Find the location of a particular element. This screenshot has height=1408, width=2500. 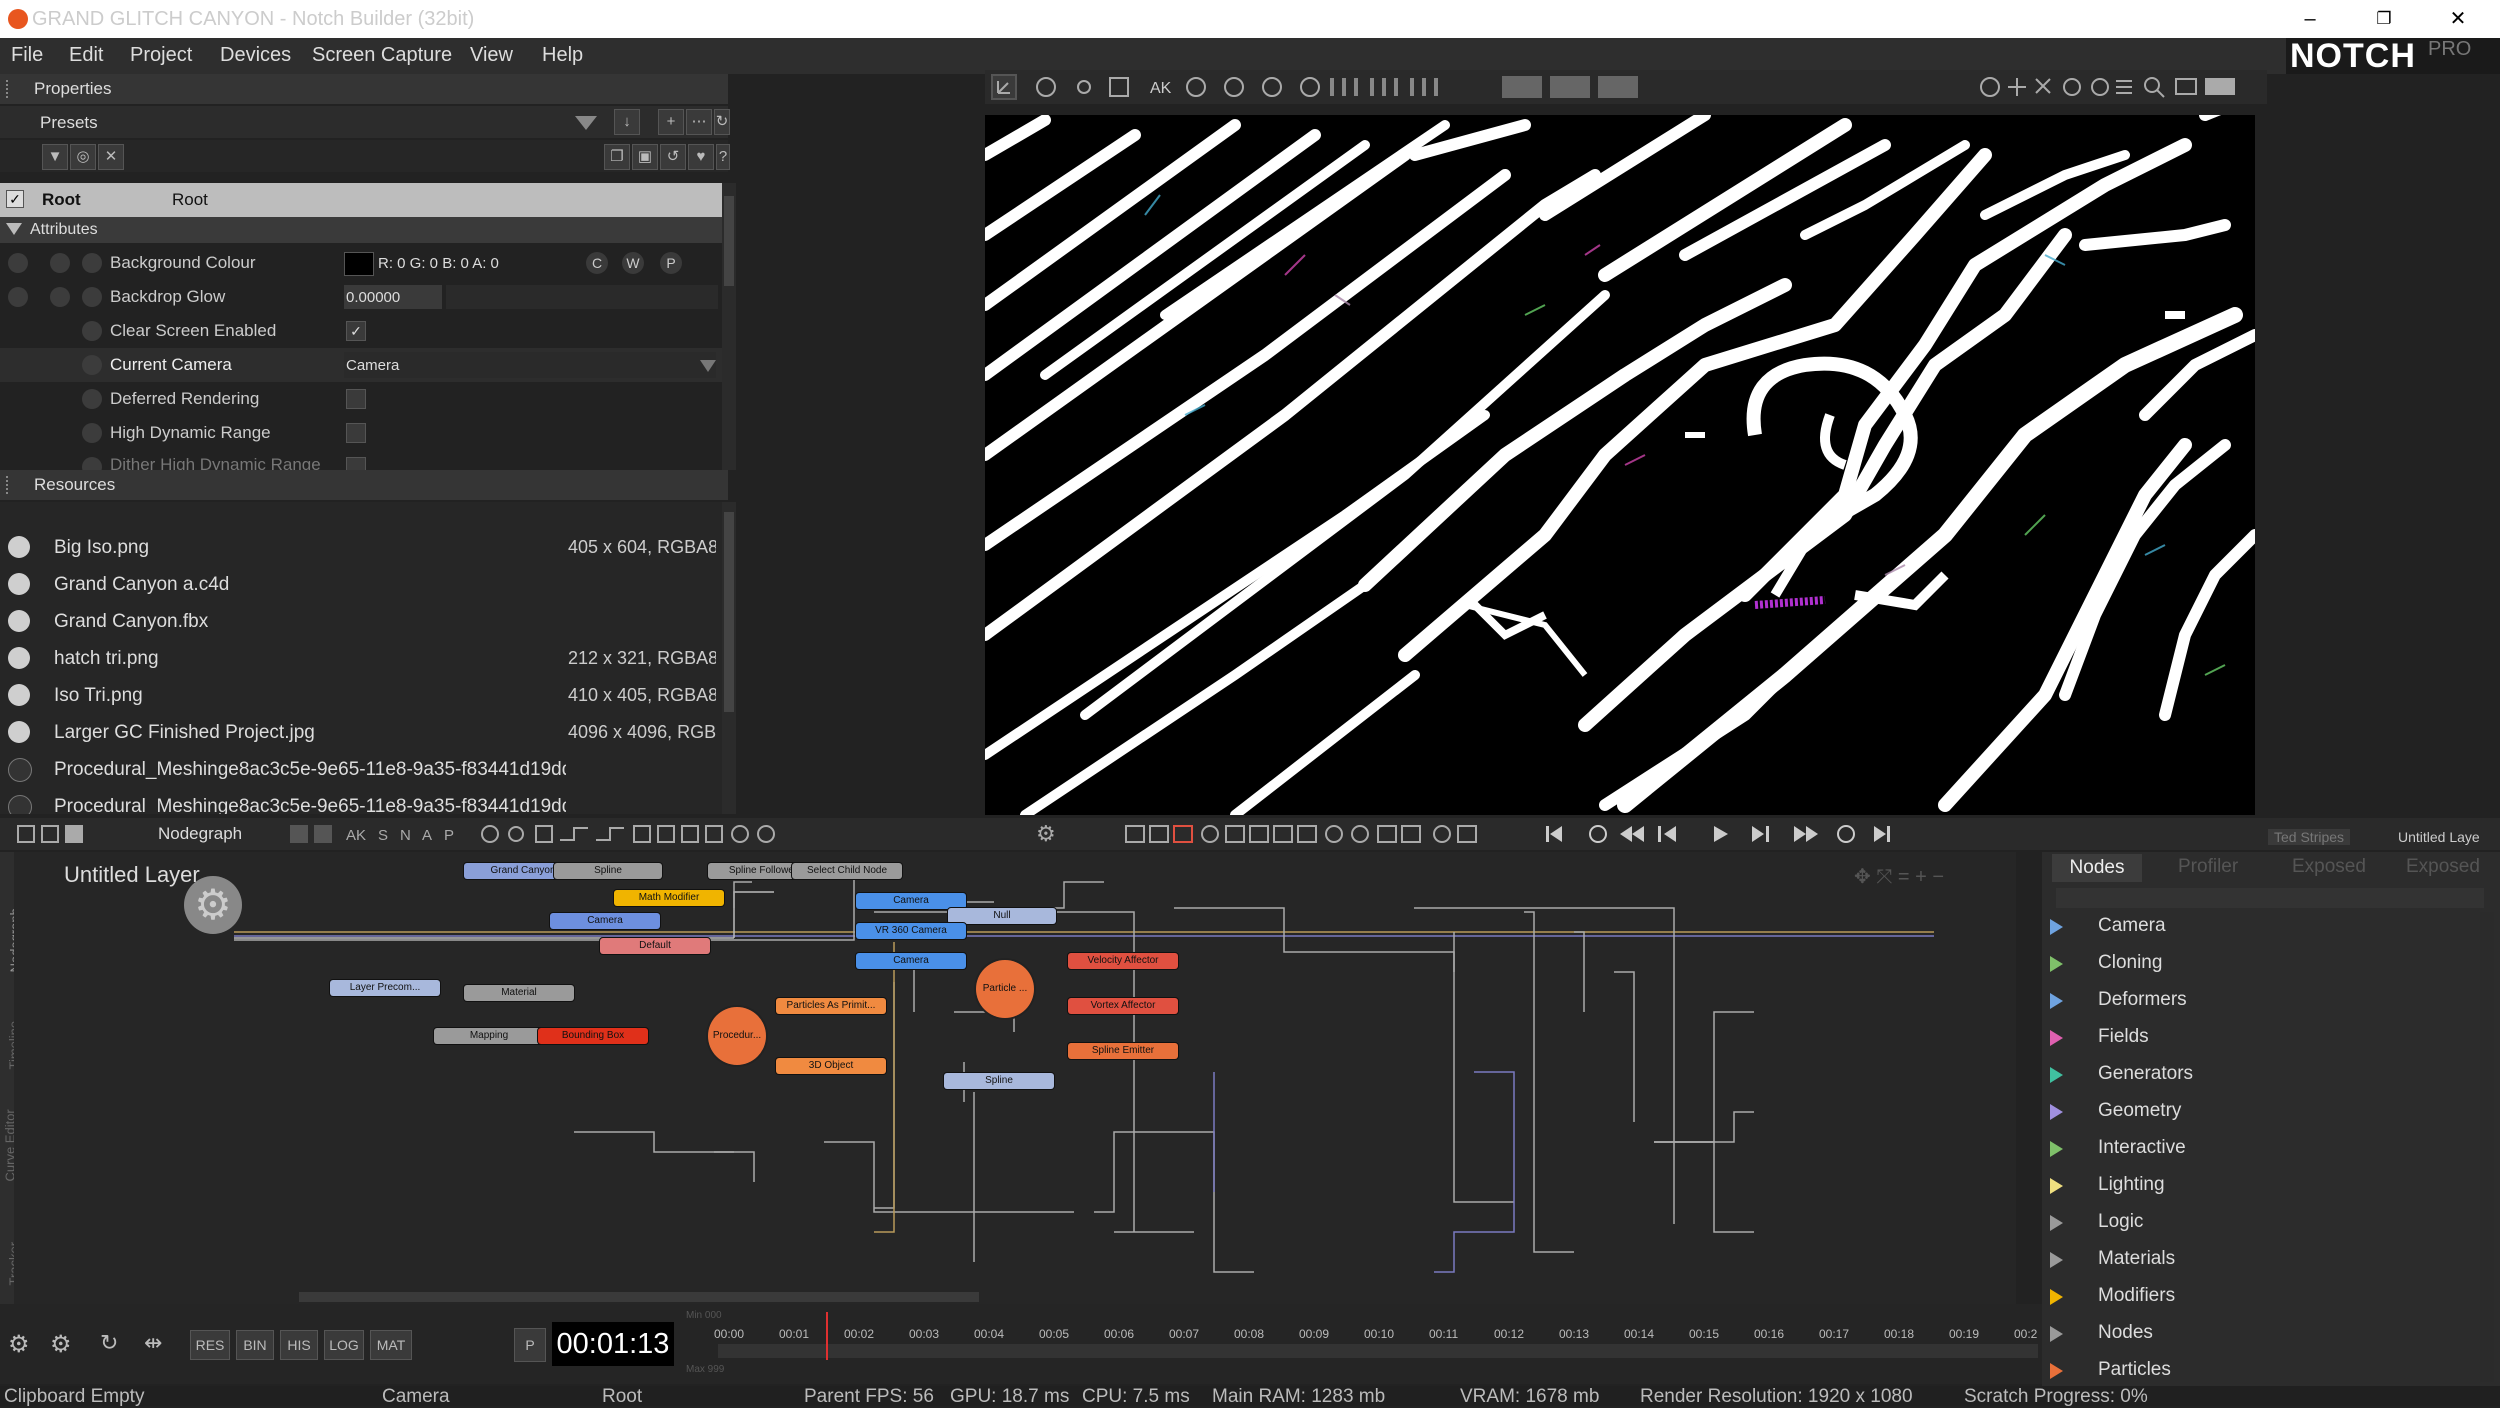

root-enabled-checkbox: ✓ is located at coordinates (15, 199).